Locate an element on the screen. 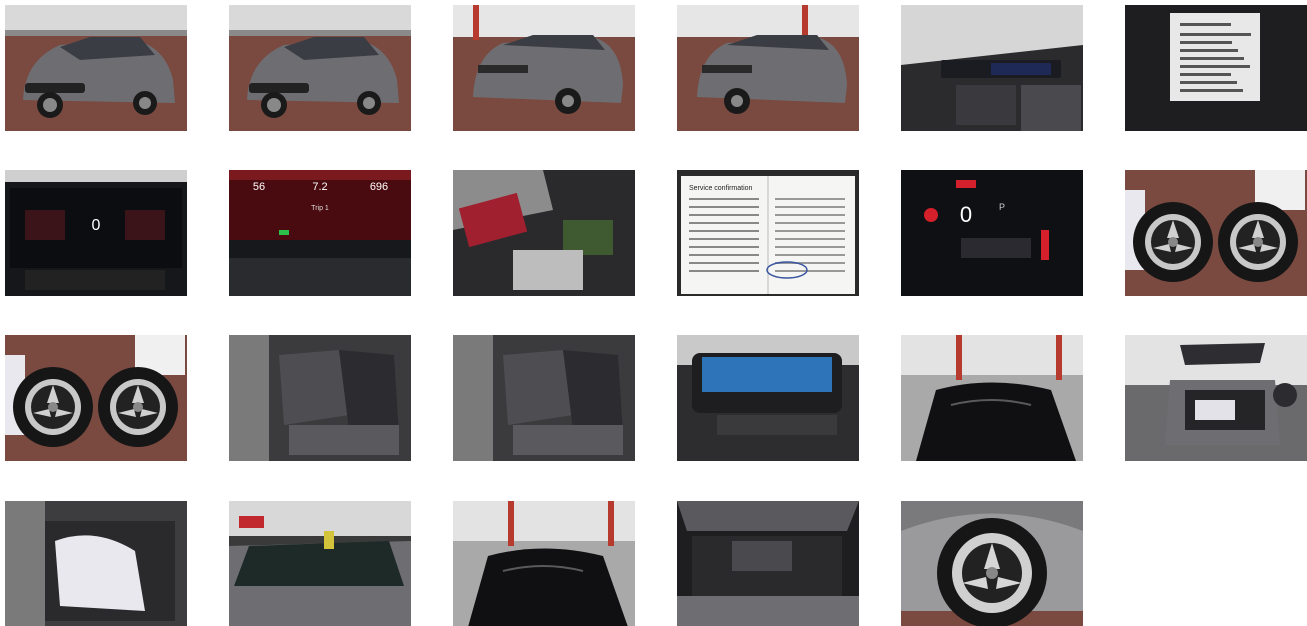 The height and width of the screenshot is (626, 1307). front-right-exterior-photo is located at coordinates (320, 68).